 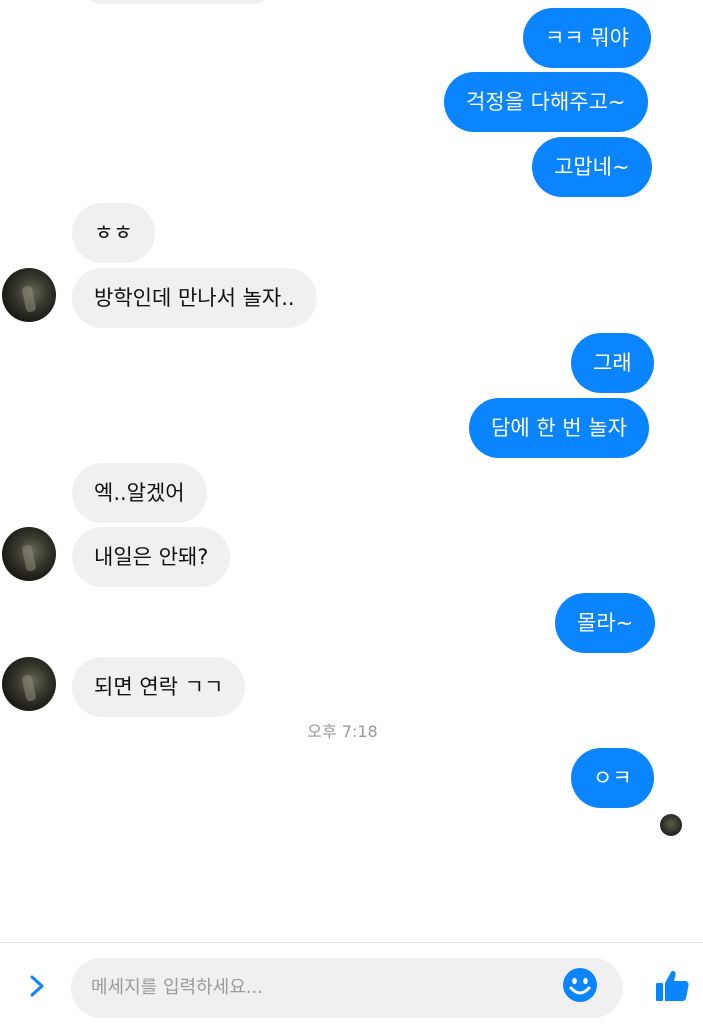 I want to click on outgoing-message: 걱정을 다해주고~, so click(x=546, y=102).